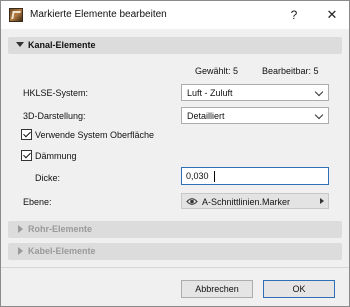  I want to click on section-label-rohr: Rohr-Elemente, so click(60, 229).